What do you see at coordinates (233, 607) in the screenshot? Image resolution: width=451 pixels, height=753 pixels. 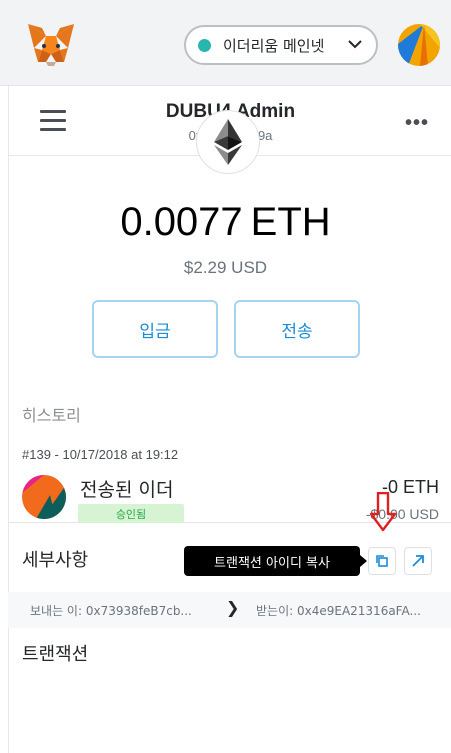 I see `arrow-right-icon: ❯` at bounding box center [233, 607].